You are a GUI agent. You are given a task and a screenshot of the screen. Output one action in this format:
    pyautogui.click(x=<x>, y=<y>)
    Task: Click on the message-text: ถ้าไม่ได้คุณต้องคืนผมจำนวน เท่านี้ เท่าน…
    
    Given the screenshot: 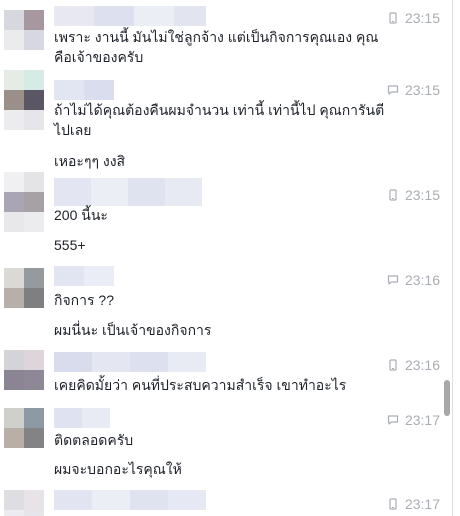 What is the action you would take?
    pyautogui.click(x=219, y=120)
    